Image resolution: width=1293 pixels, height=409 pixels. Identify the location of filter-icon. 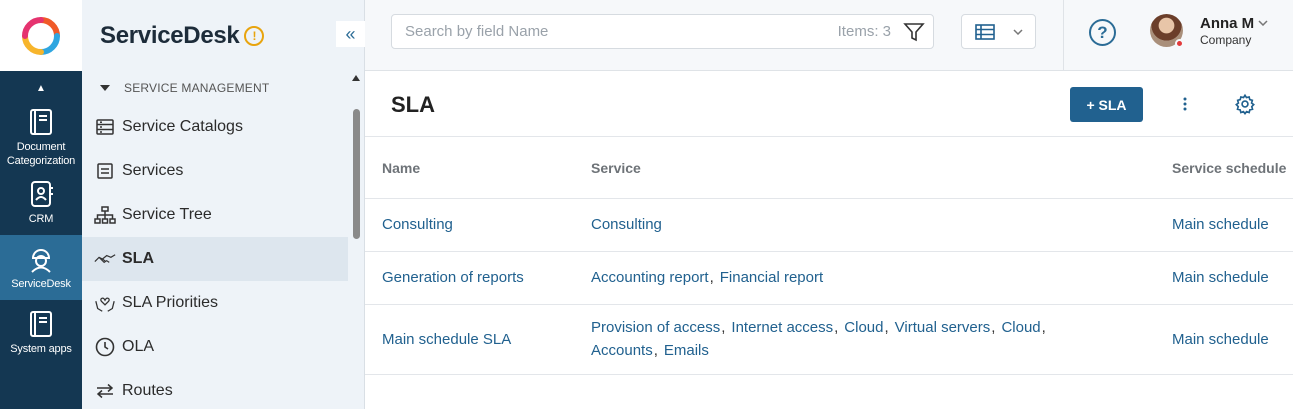
(914, 31).